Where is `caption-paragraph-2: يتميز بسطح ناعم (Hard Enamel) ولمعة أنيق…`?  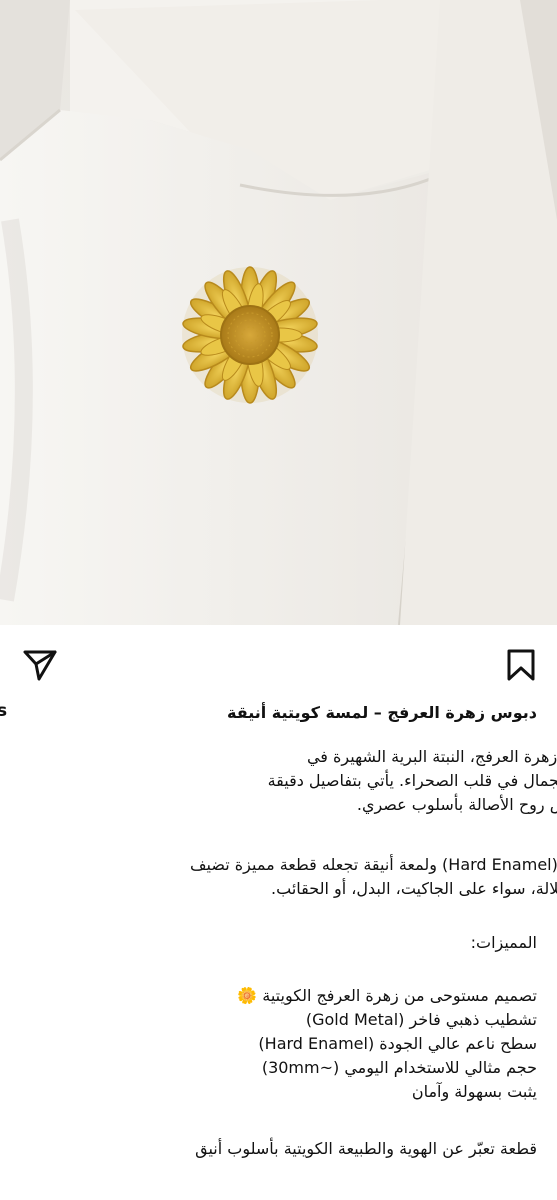
caption-paragraph-2: يتميز بسطح ناعم (Hard Enamel) ولمعة أنيق… is located at coordinates (373, 877).